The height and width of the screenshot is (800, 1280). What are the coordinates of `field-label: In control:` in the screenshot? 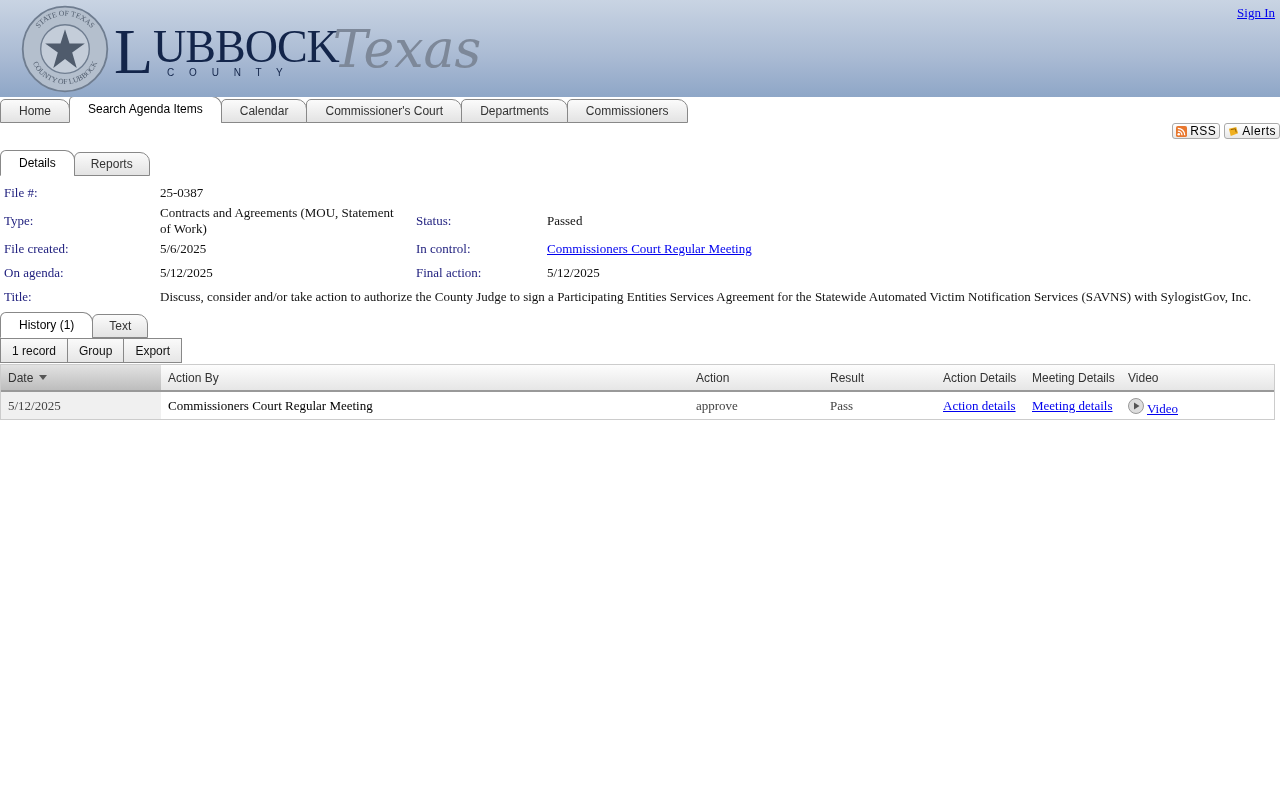 It's located at (444, 249).